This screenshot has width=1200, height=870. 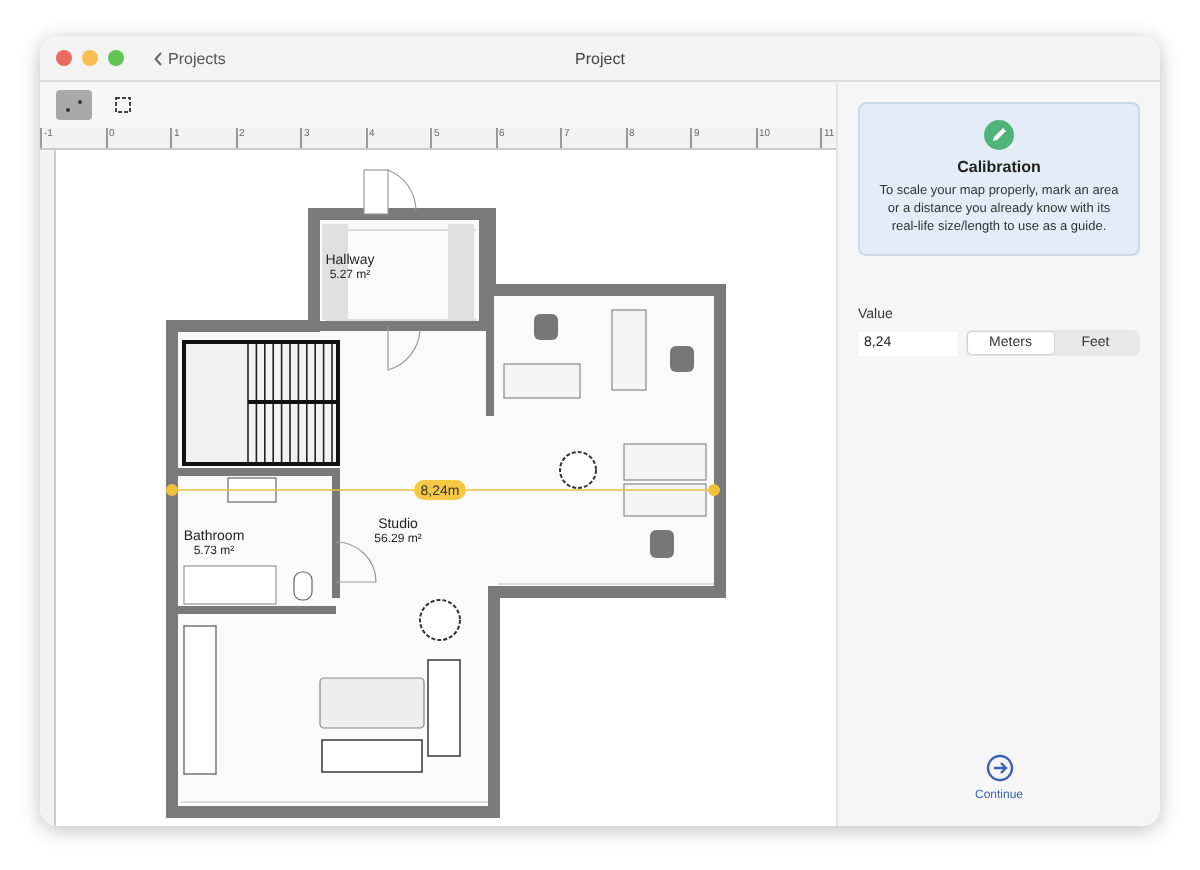 I want to click on back-button: Projects, so click(x=190, y=58).